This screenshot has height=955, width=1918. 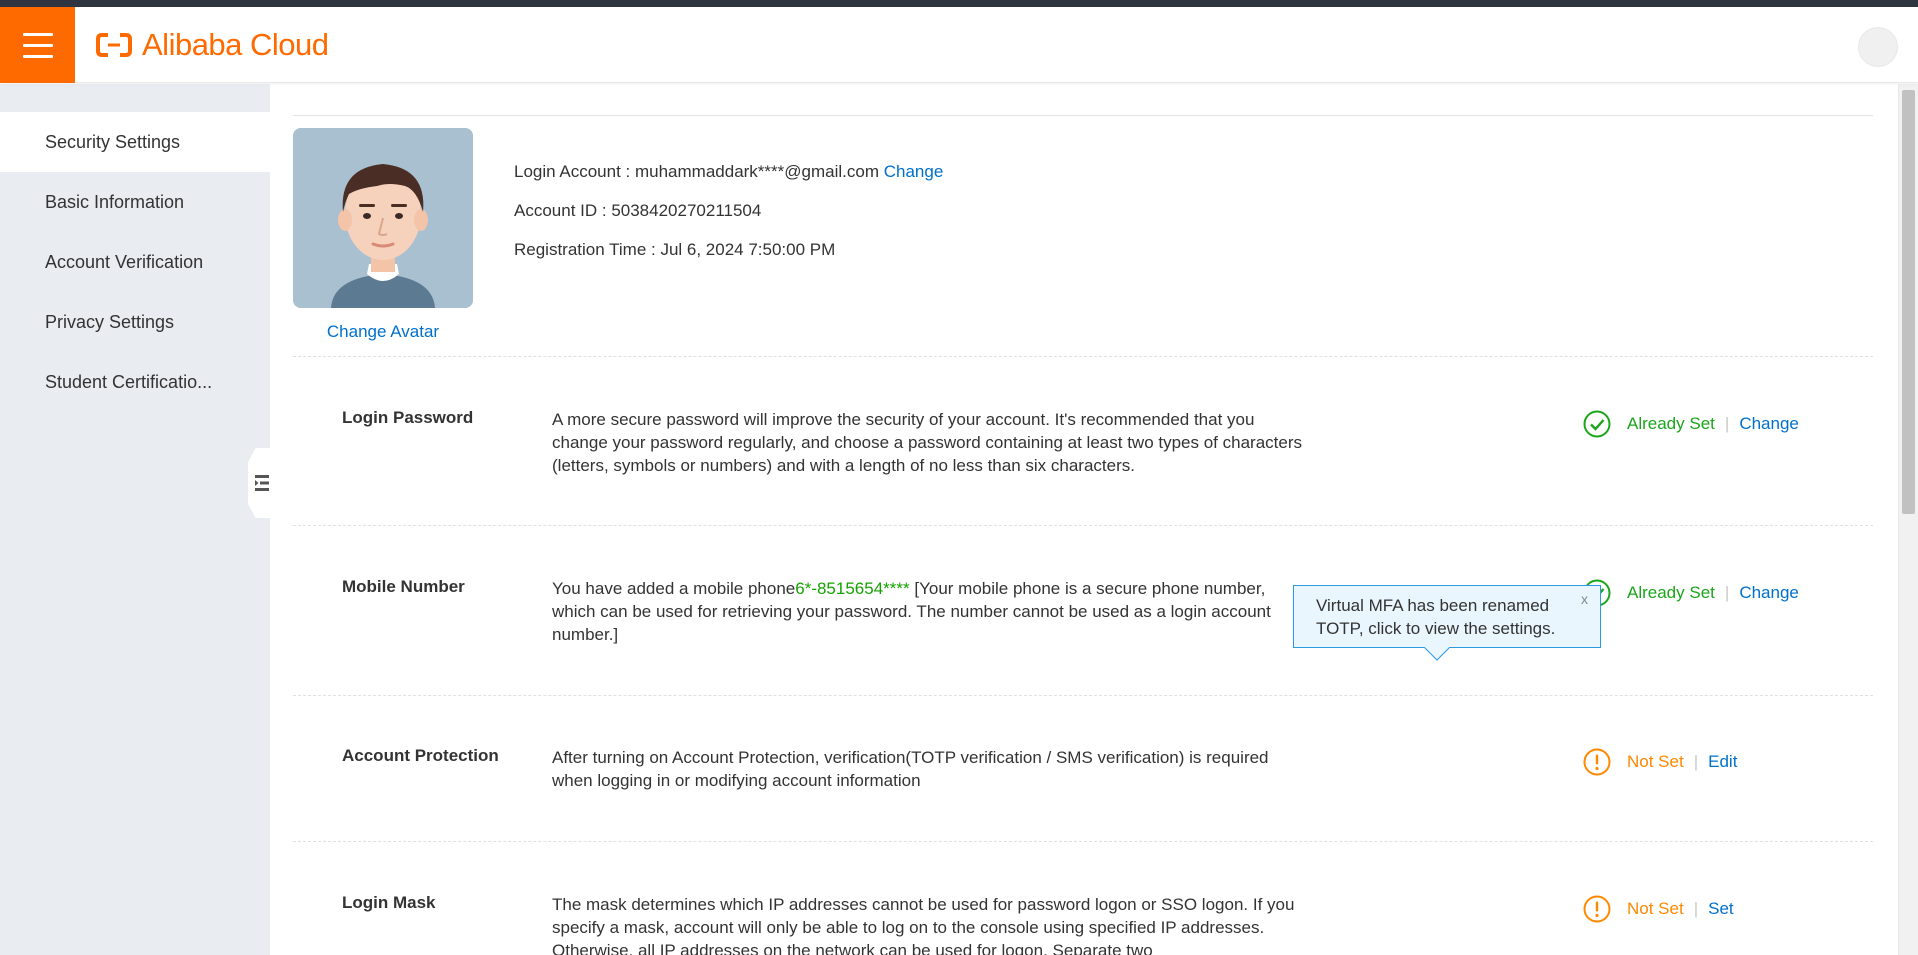 What do you see at coordinates (383, 332) in the screenshot?
I see `change-avatar-link: Change Avatar` at bounding box center [383, 332].